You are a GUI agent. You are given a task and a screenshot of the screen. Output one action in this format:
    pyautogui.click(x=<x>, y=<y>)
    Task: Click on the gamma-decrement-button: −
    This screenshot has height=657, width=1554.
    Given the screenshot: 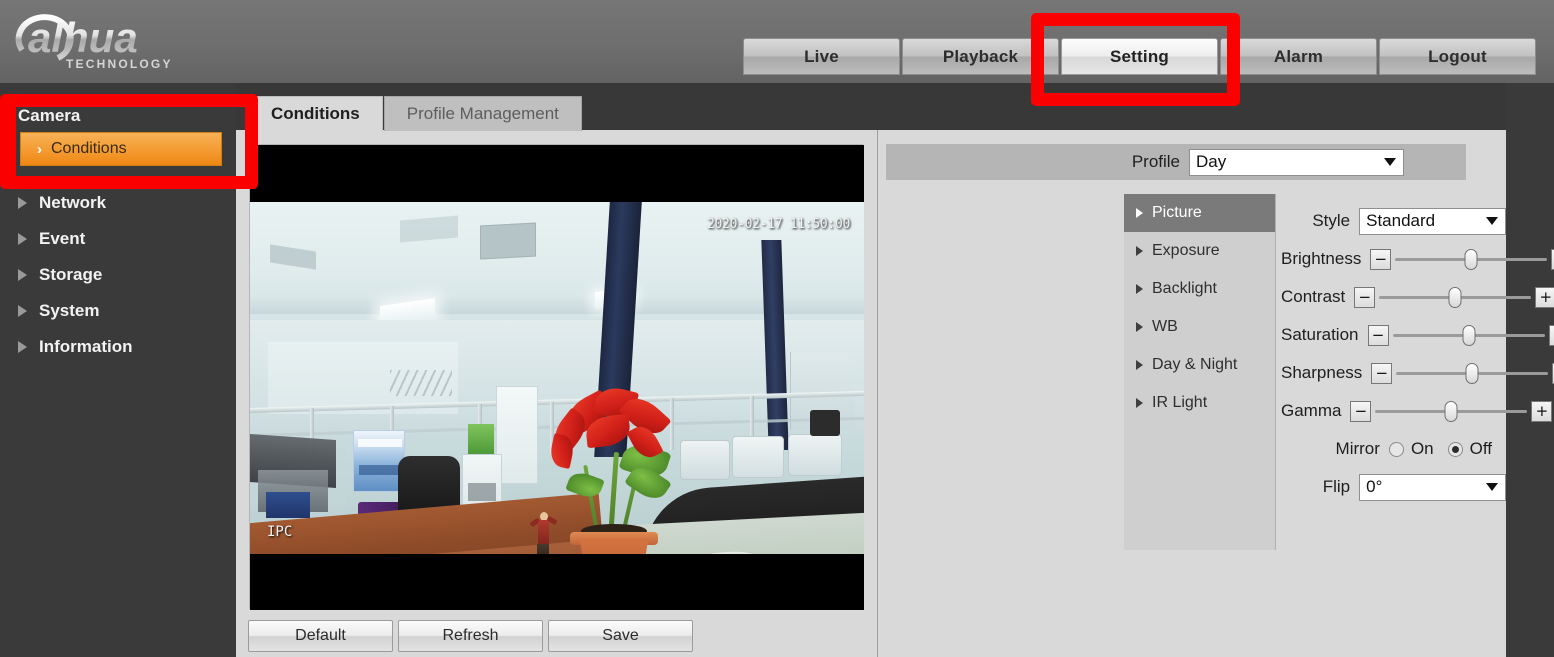 What is the action you would take?
    pyautogui.click(x=1361, y=411)
    